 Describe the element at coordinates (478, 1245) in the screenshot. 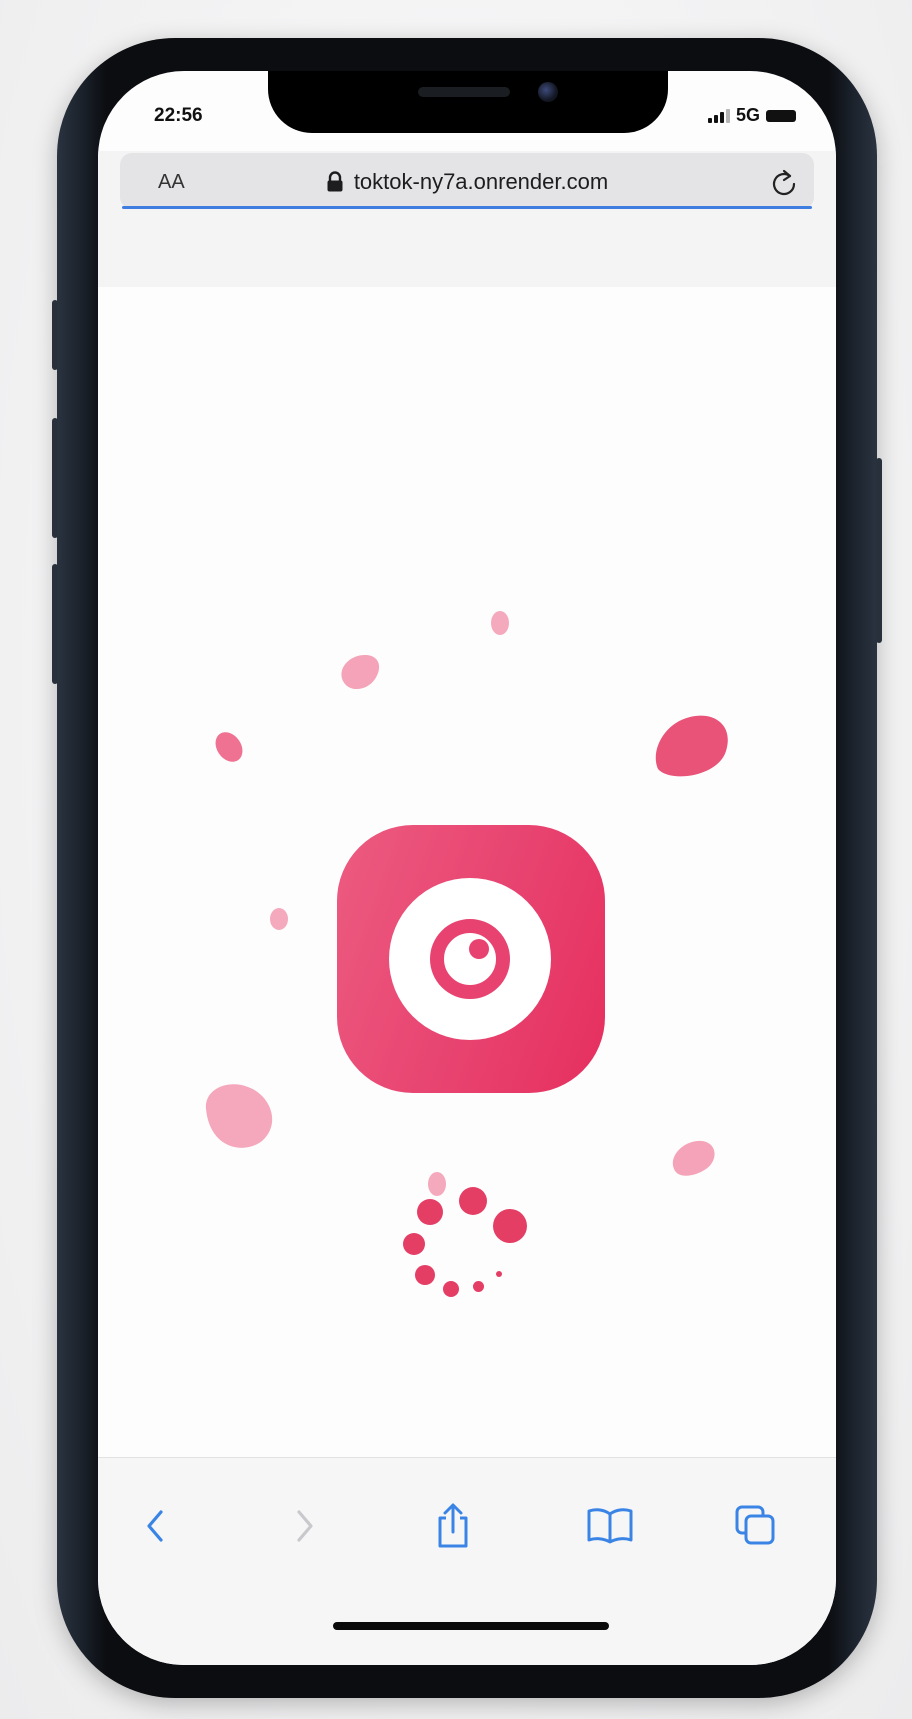

I see `loading-spinner` at that location.